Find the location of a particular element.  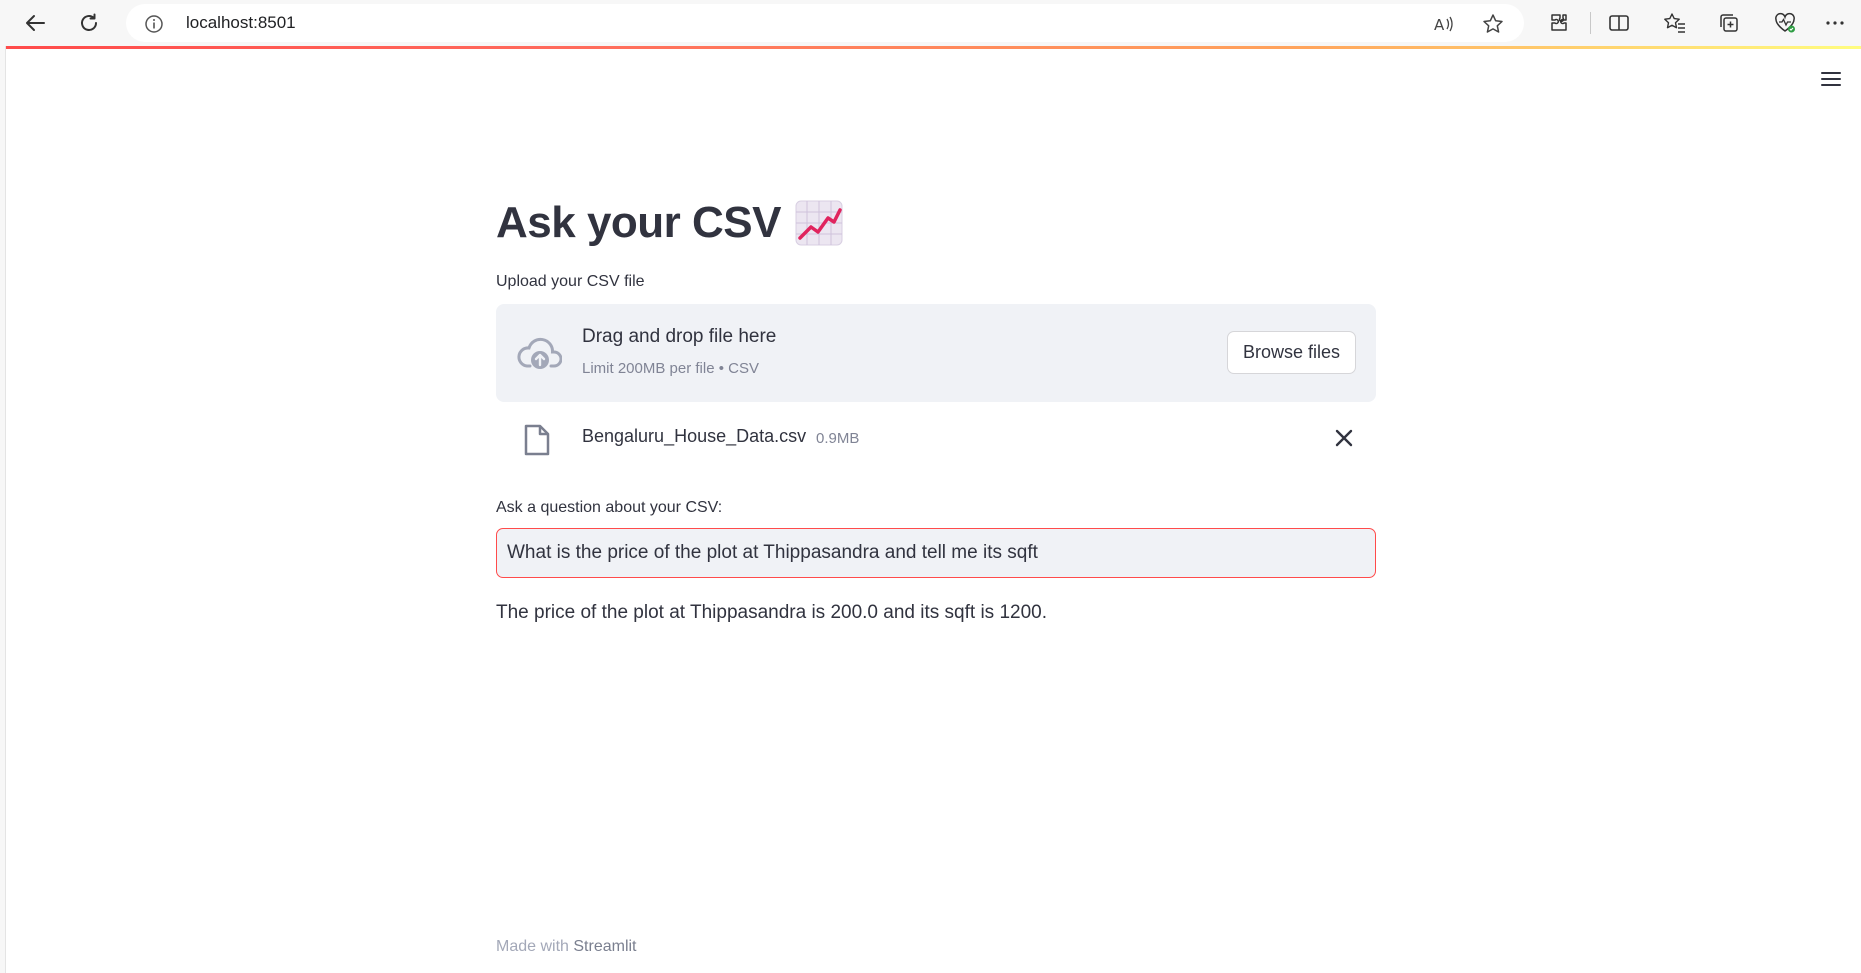

split-screen-icon is located at coordinates (1619, 23).